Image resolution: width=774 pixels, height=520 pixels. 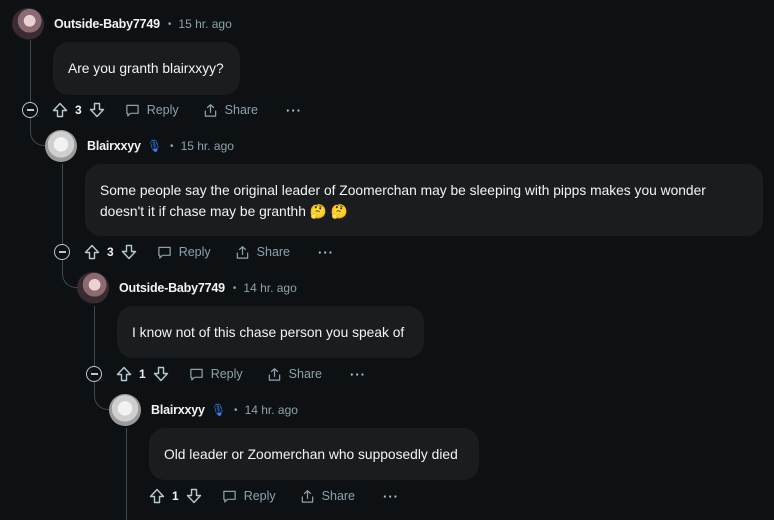 I want to click on comment-text: Are you granth blairxxyy?, so click(x=146, y=68).